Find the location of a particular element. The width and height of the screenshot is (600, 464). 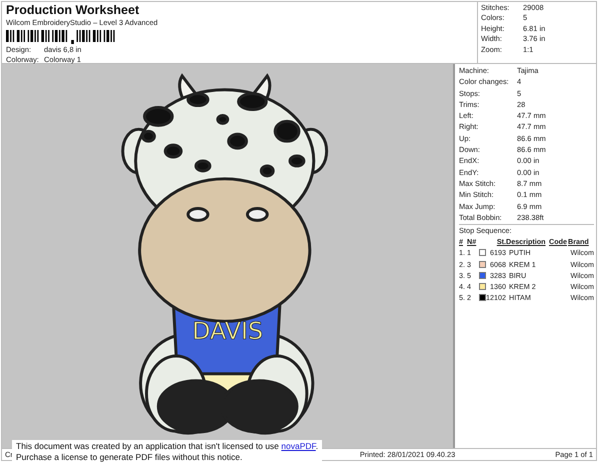

design-lettering: DAVIS is located at coordinates (228, 331).